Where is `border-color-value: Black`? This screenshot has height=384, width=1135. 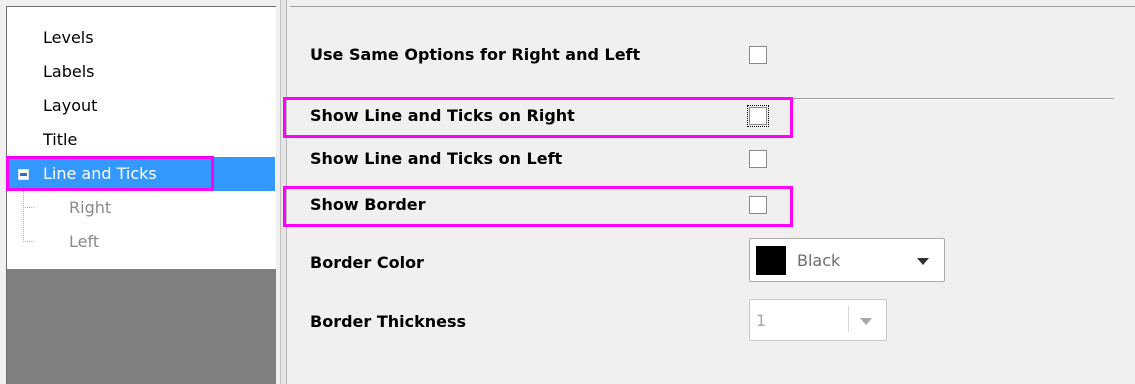 border-color-value: Black is located at coordinates (819, 260).